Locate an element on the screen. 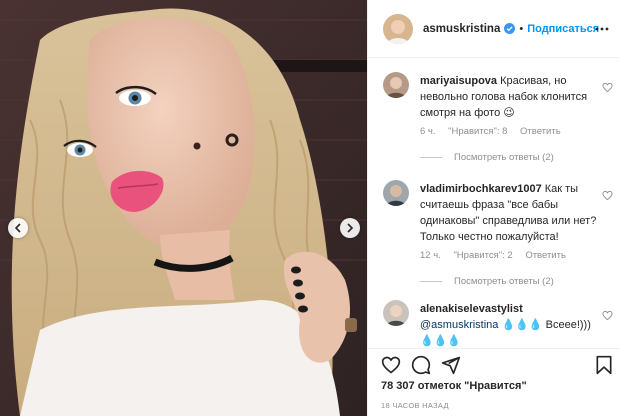 The image size is (620, 416). more-options-icon is located at coordinates (602, 29).